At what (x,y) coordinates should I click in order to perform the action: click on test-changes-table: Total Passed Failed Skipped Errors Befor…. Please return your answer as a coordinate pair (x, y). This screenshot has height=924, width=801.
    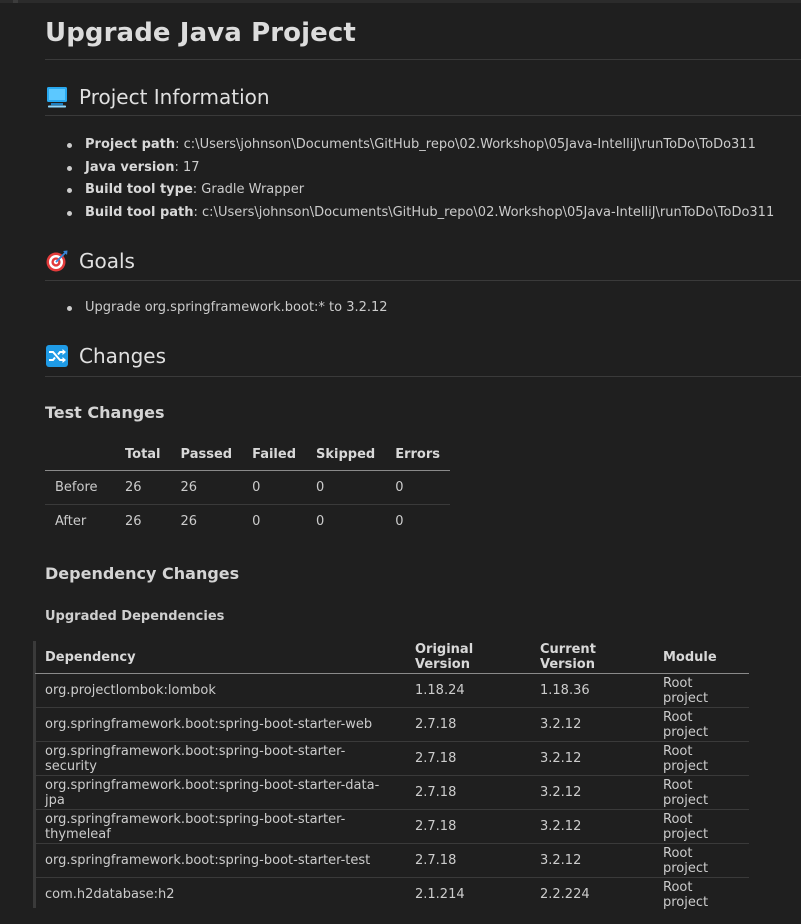
    Looking at the image, I should click on (248, 489).